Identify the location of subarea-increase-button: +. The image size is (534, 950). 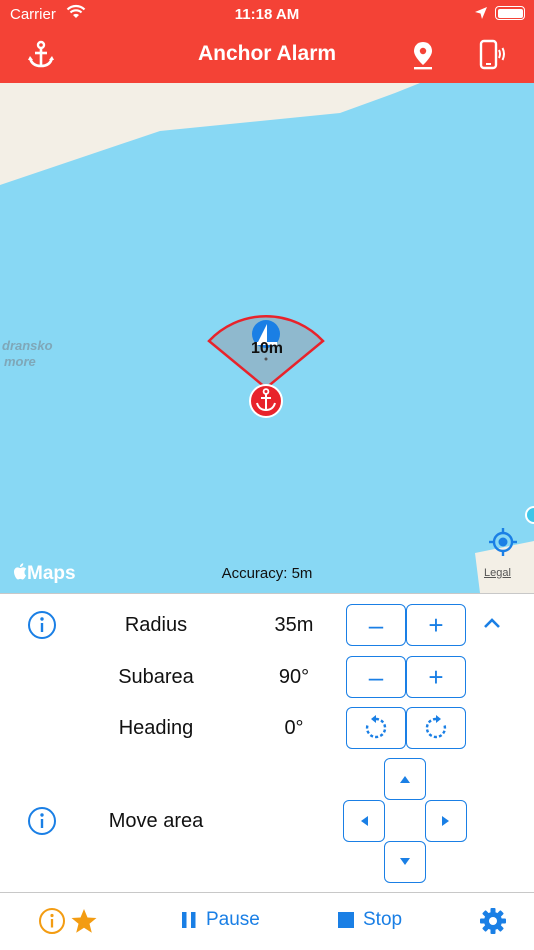
(436, 677).